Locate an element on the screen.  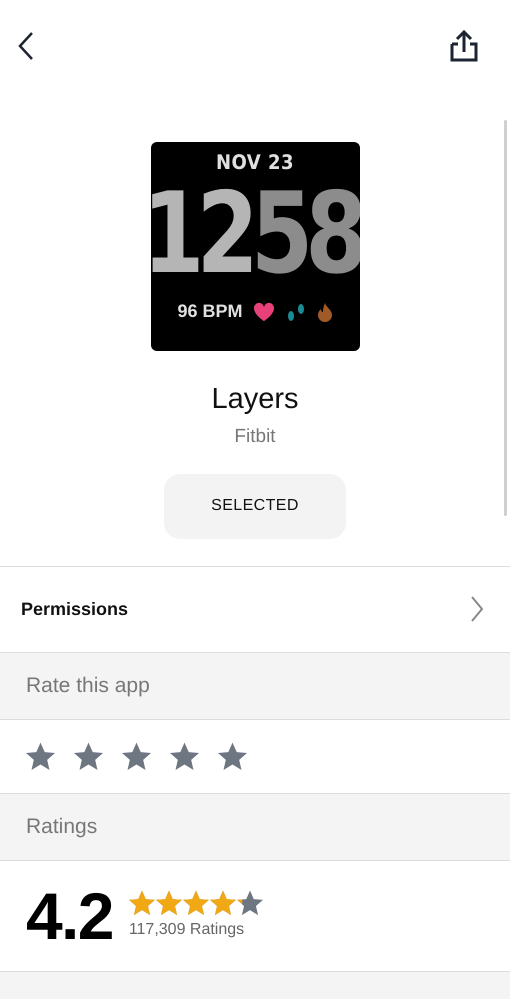
selected-button: SELECTED is located at coordinates (255, 506).